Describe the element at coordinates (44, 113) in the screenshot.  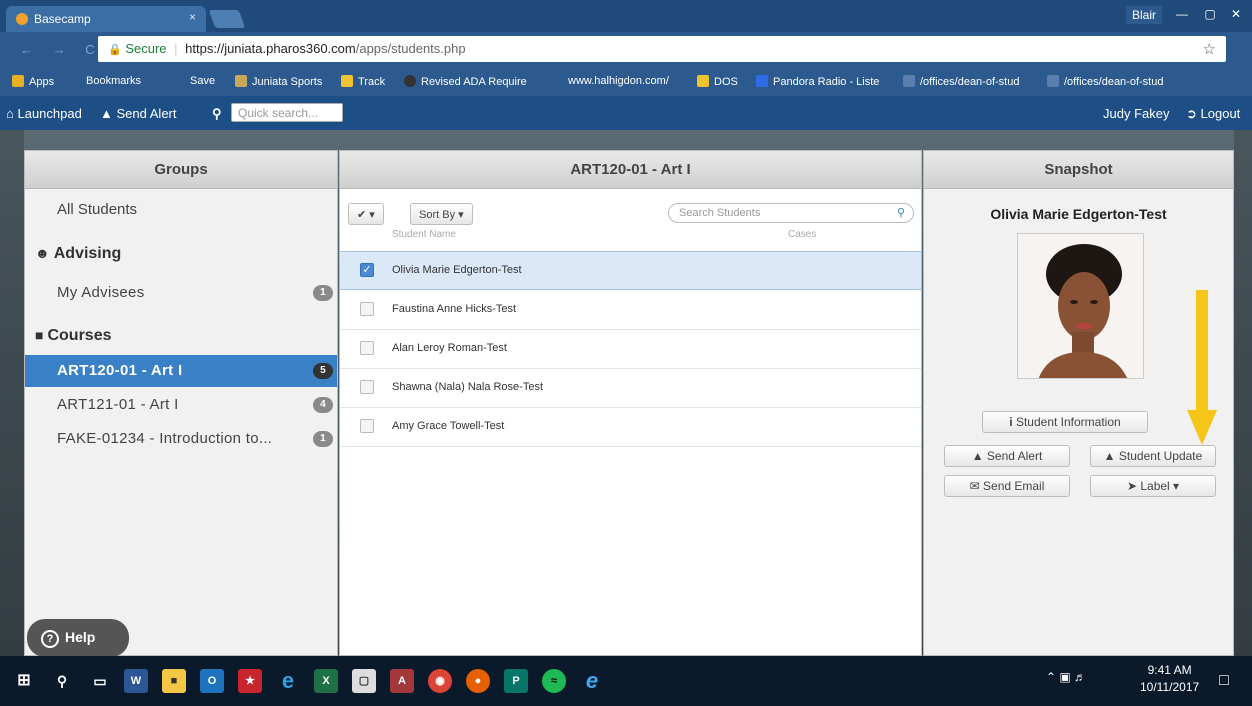
I see `launchpad-link: ⌂ Launchpad` at that location.